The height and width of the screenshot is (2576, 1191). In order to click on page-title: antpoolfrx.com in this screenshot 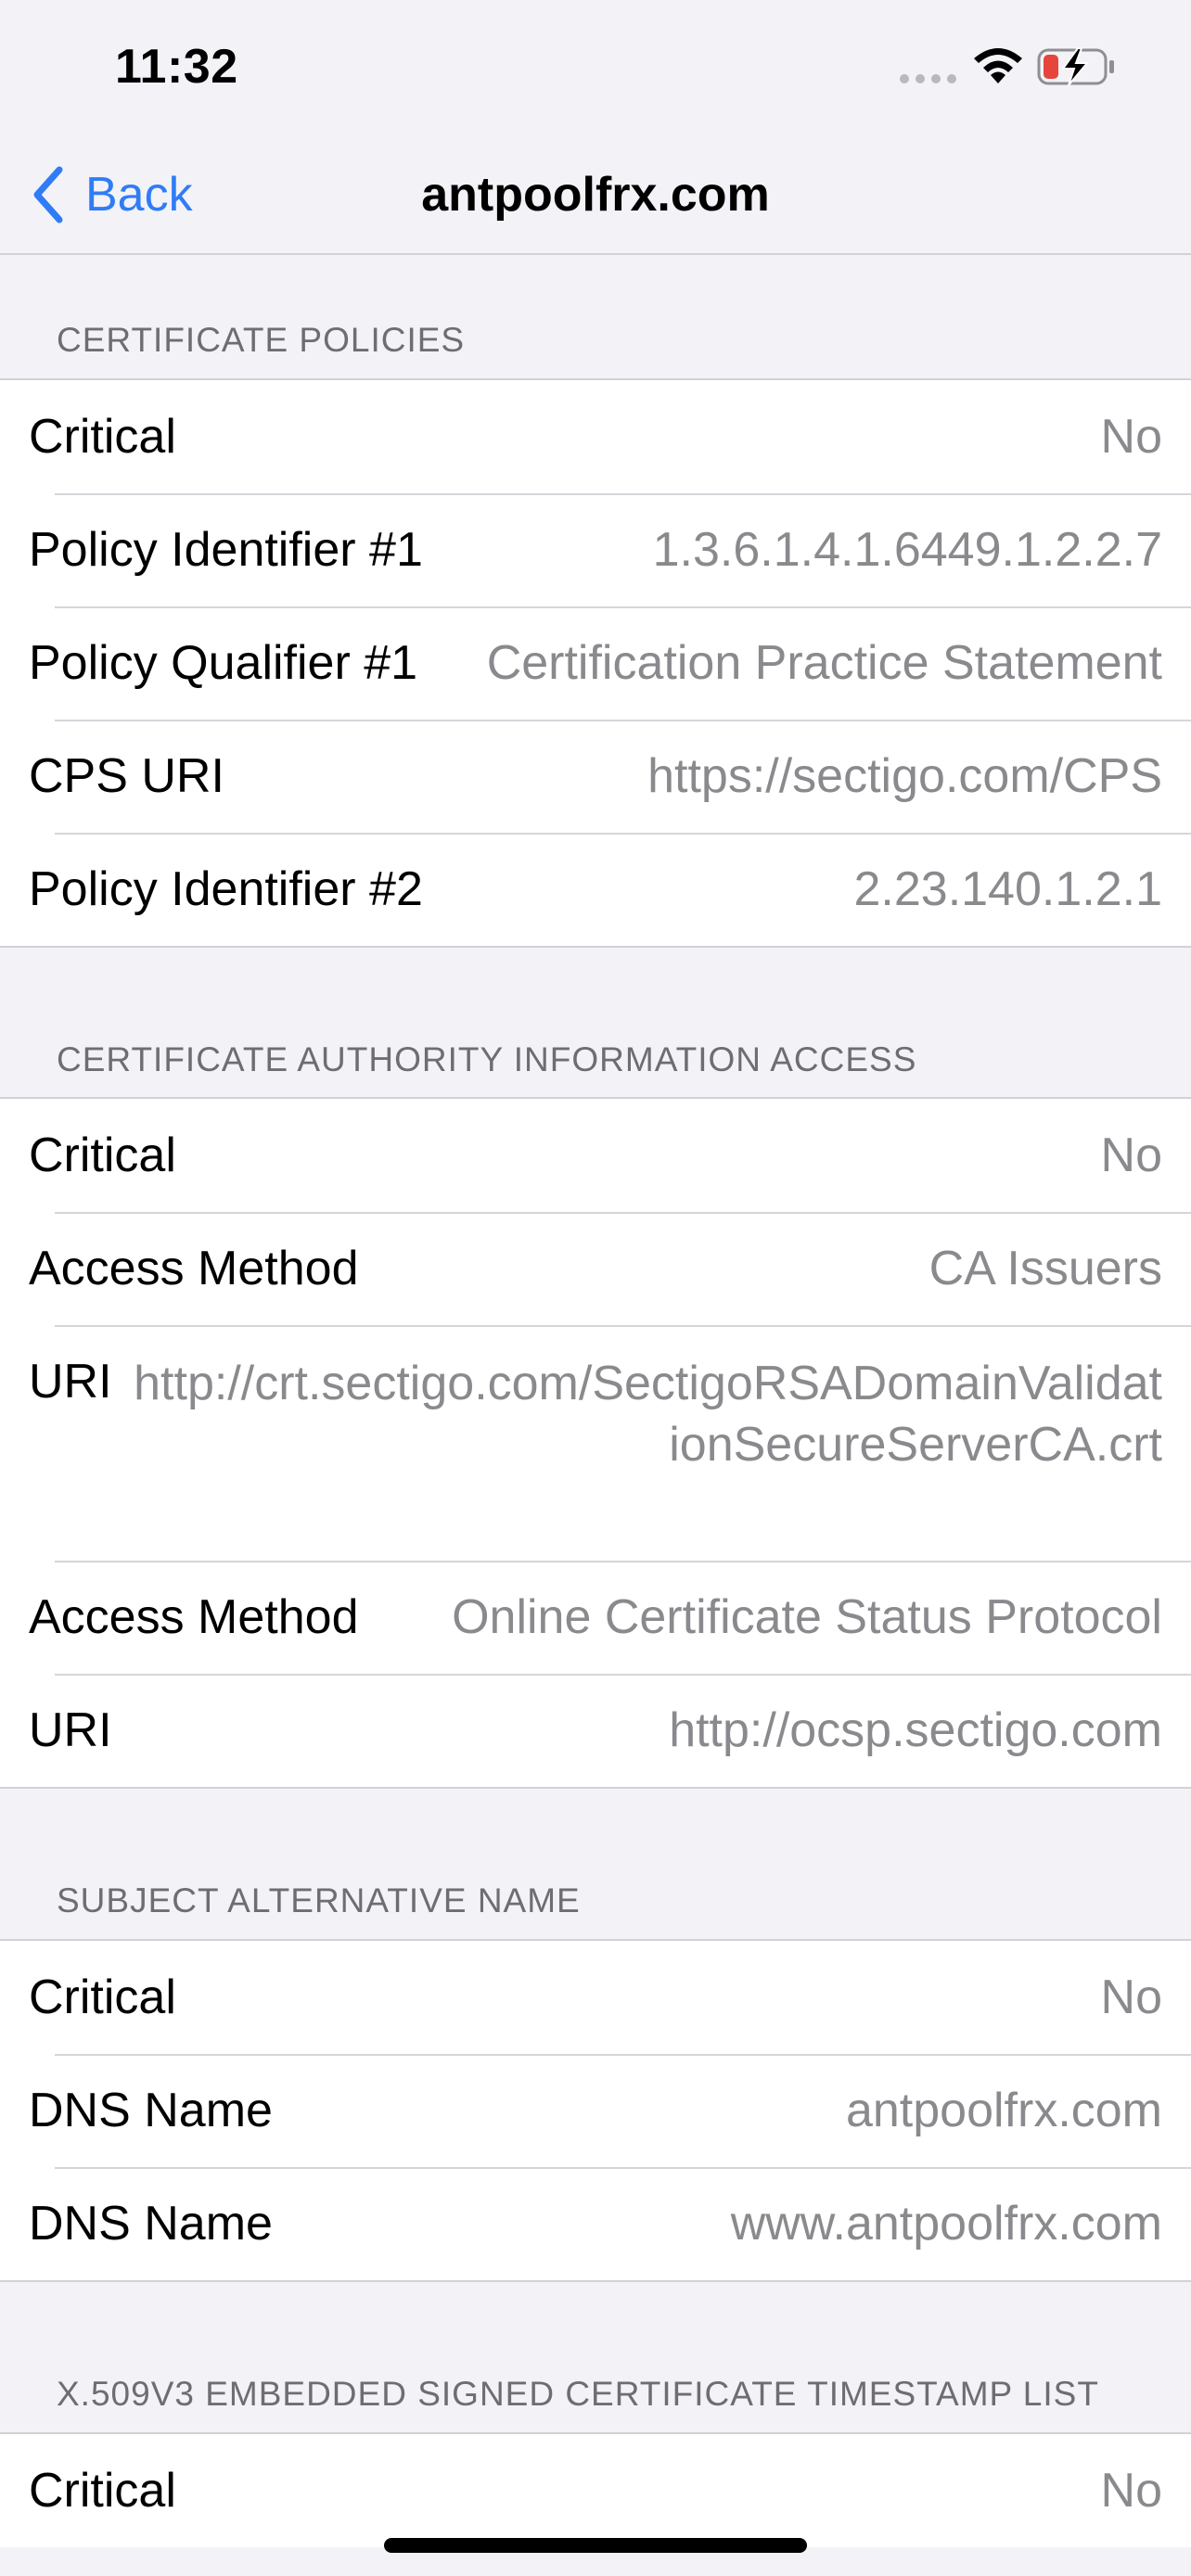, I will do `click(595, 195)`.